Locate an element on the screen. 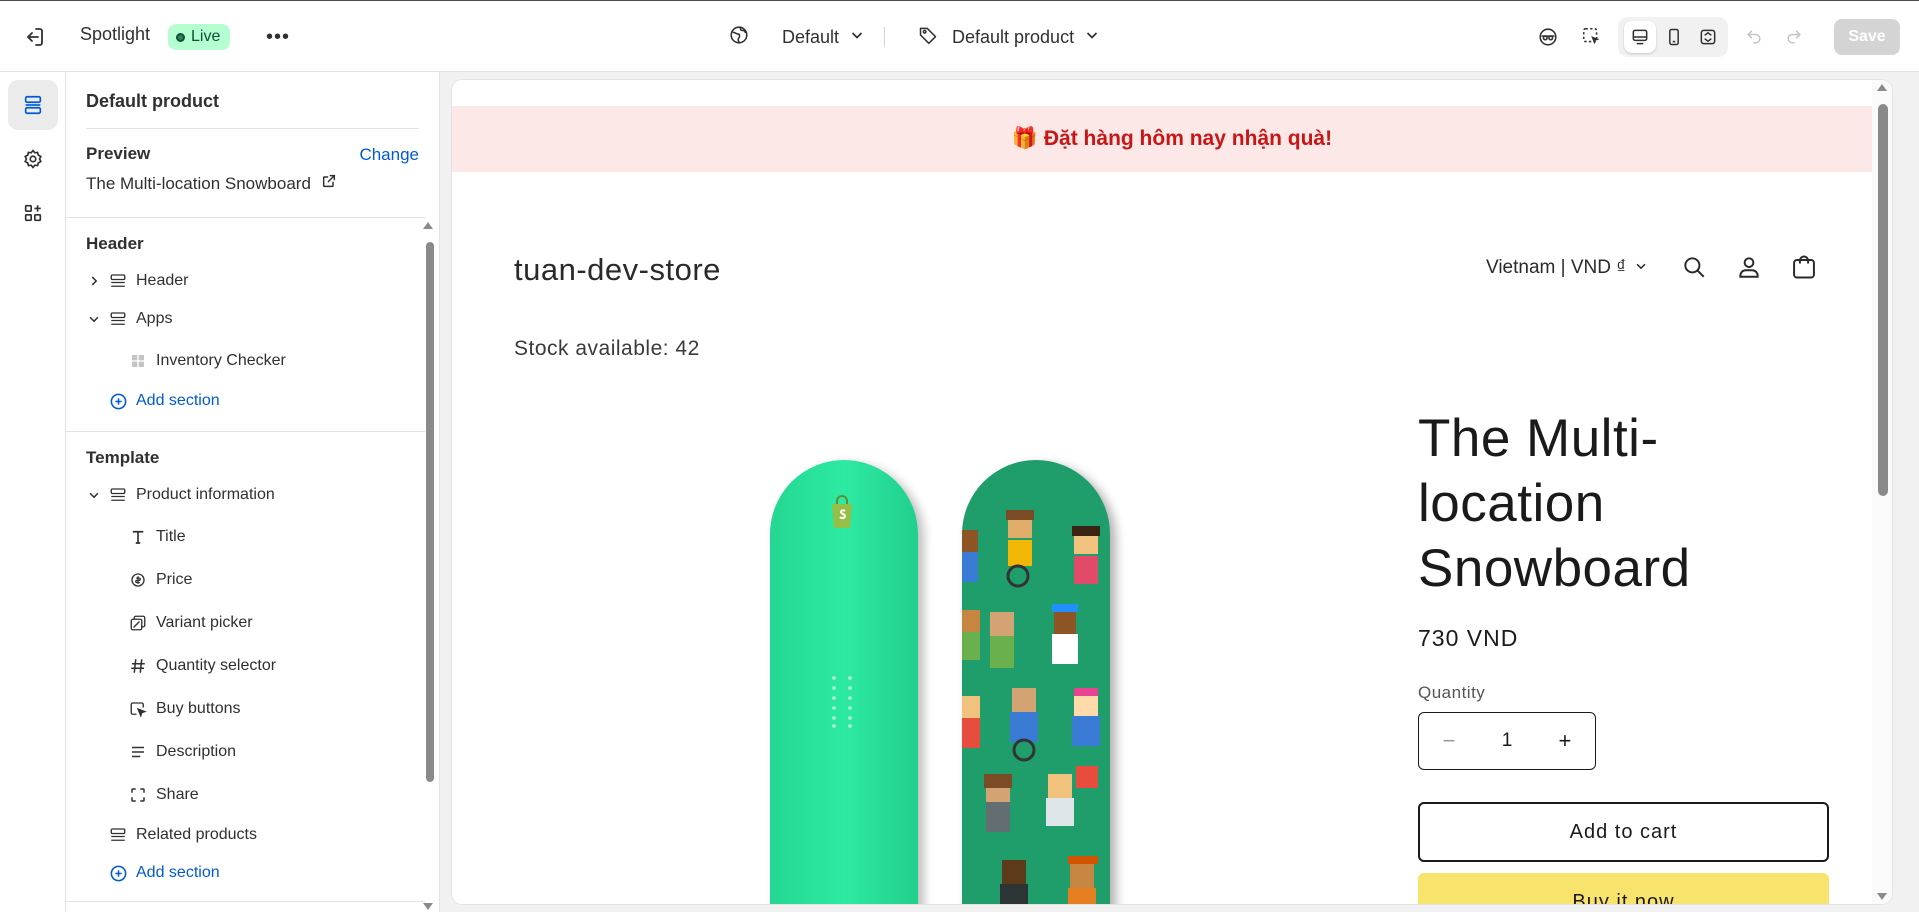  shopify-bag-icon is located at coordinates (842, 511).